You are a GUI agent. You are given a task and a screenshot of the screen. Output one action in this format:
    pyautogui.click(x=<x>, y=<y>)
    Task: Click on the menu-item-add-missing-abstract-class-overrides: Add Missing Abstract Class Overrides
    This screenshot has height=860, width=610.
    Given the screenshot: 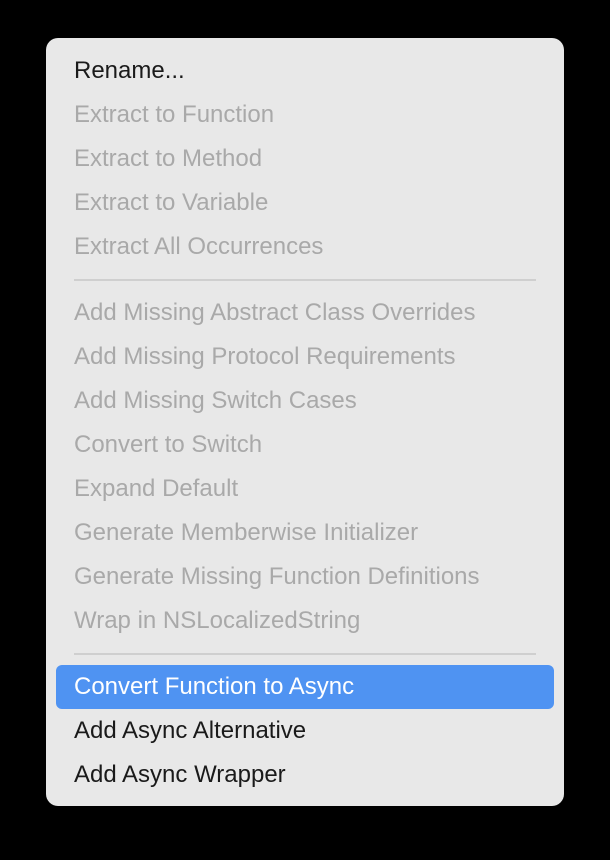 What is the action you would take?
    pyautogui.click(x=275, y=312)
    